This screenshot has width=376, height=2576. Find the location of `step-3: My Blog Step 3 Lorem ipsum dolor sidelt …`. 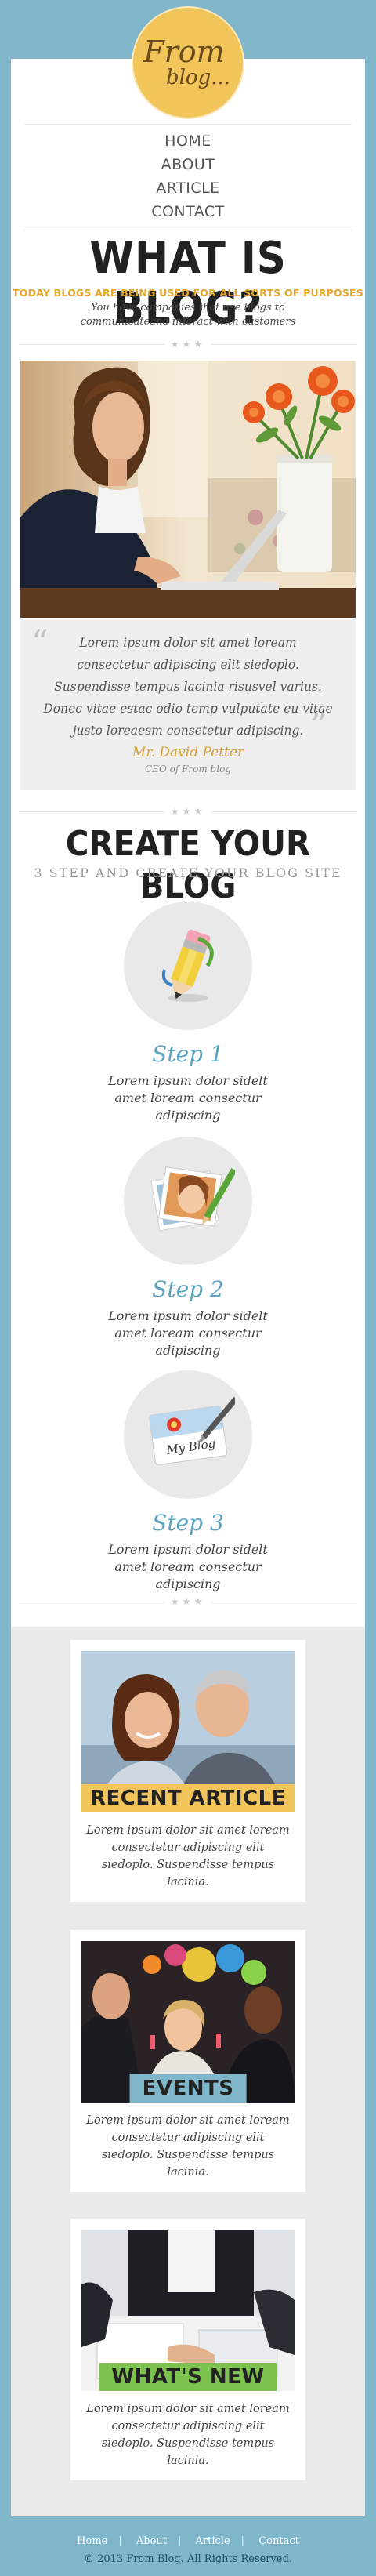

step-3: My Blog Step 3 Lorem ipsum dolor sidelt … is located at coordinates (188, 1482).